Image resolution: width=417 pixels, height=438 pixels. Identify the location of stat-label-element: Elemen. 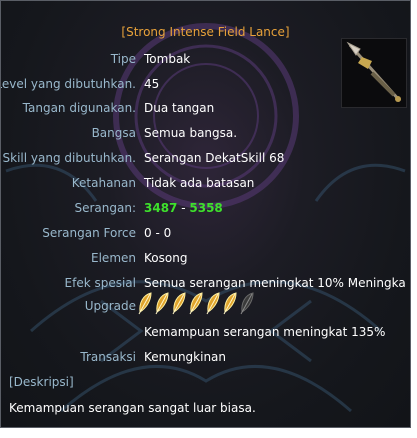
(113, 258).